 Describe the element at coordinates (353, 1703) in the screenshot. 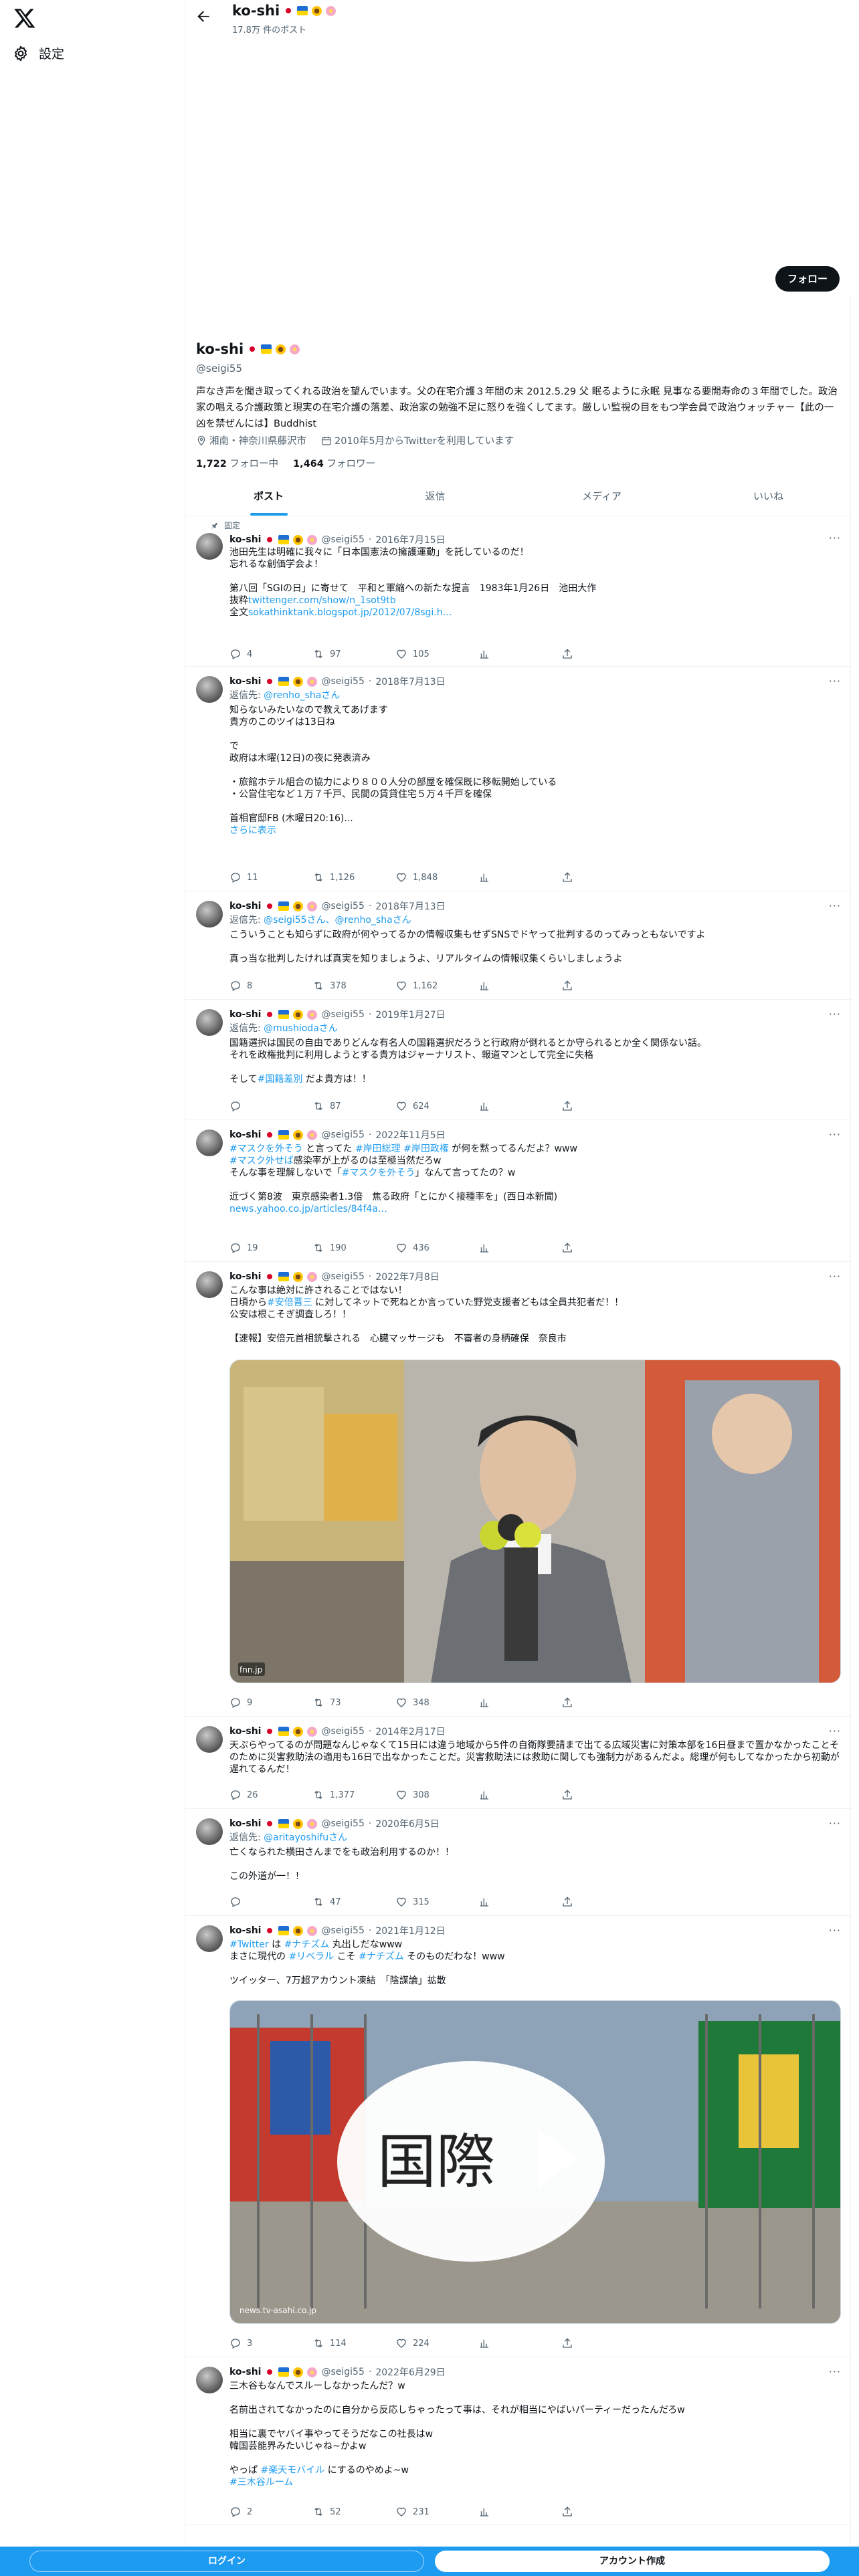

I see `retweet-button: 73` at that location.